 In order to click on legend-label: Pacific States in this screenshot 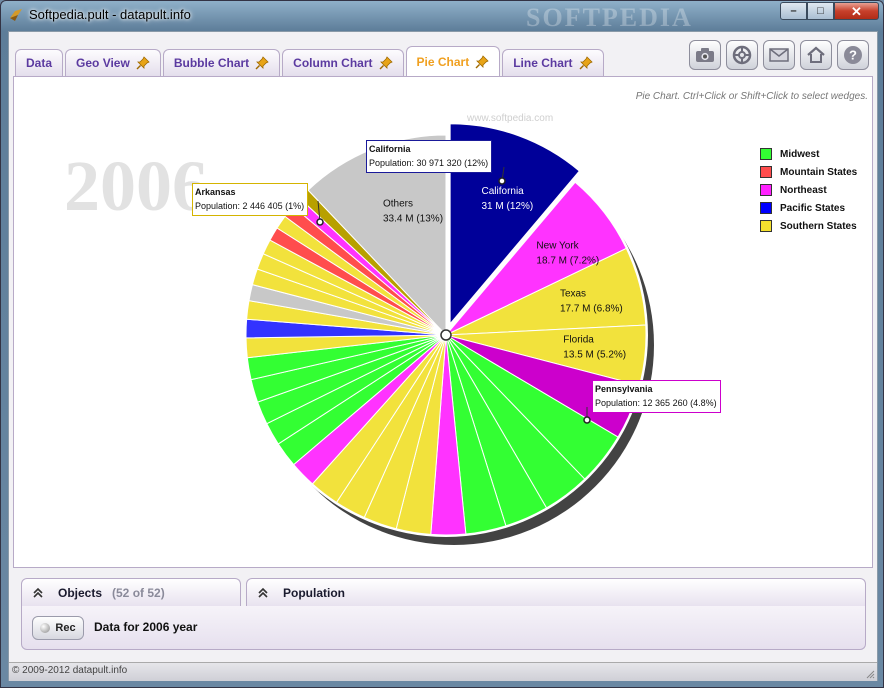, I will do `click(813, 208)`.